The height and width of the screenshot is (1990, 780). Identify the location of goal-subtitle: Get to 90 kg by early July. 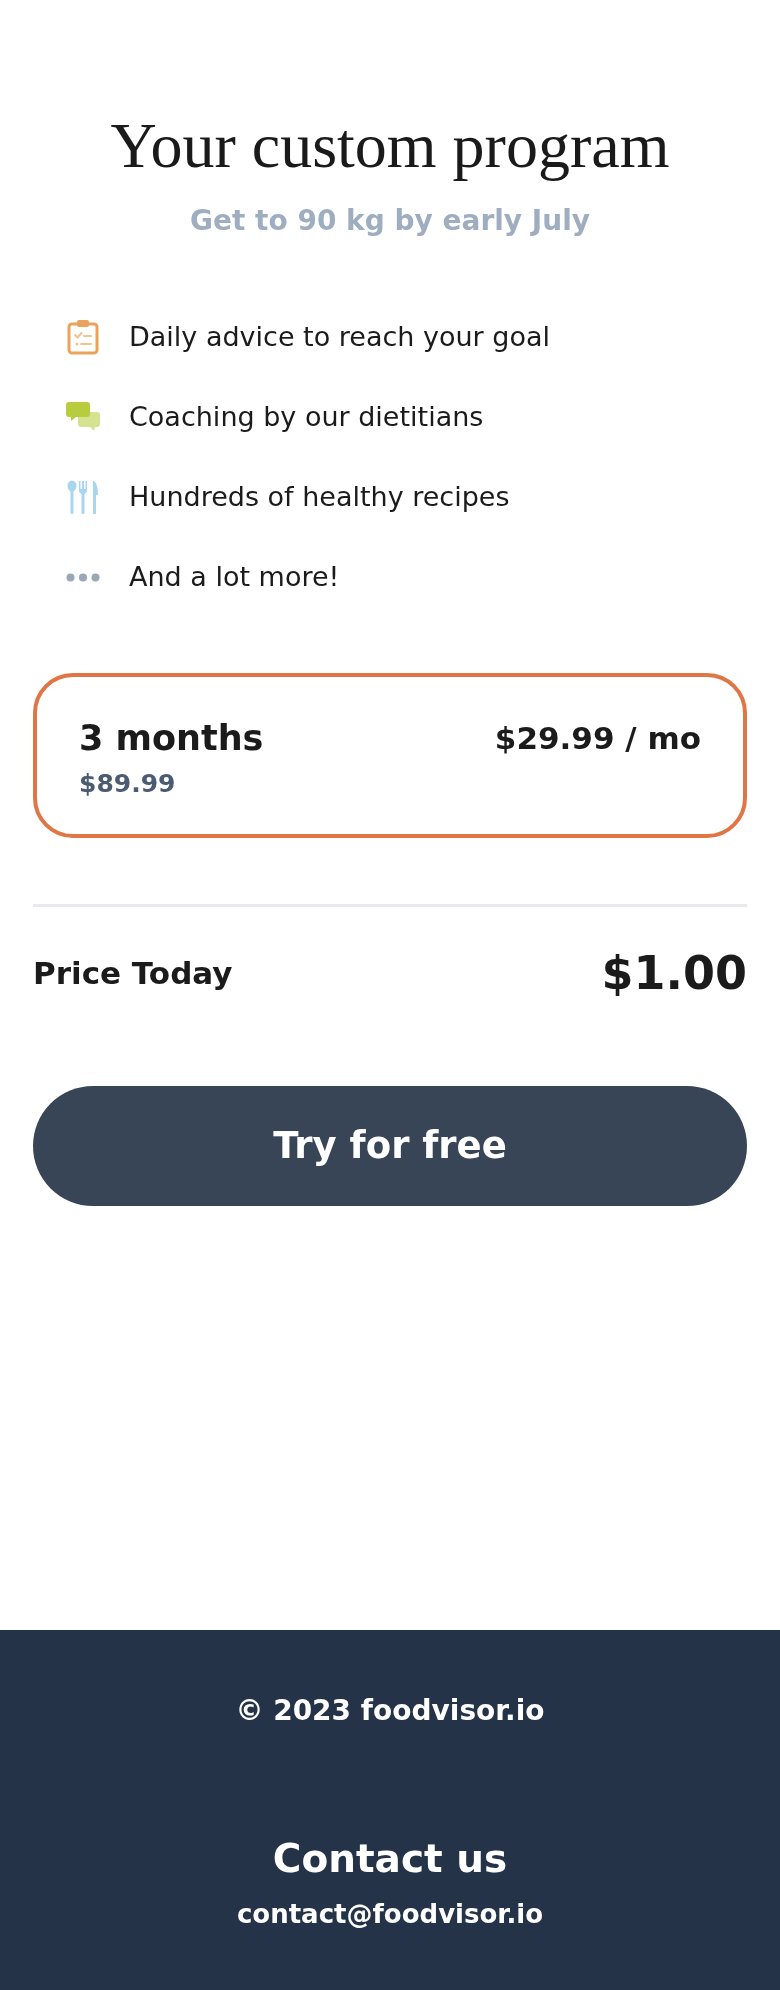
(390, 221).